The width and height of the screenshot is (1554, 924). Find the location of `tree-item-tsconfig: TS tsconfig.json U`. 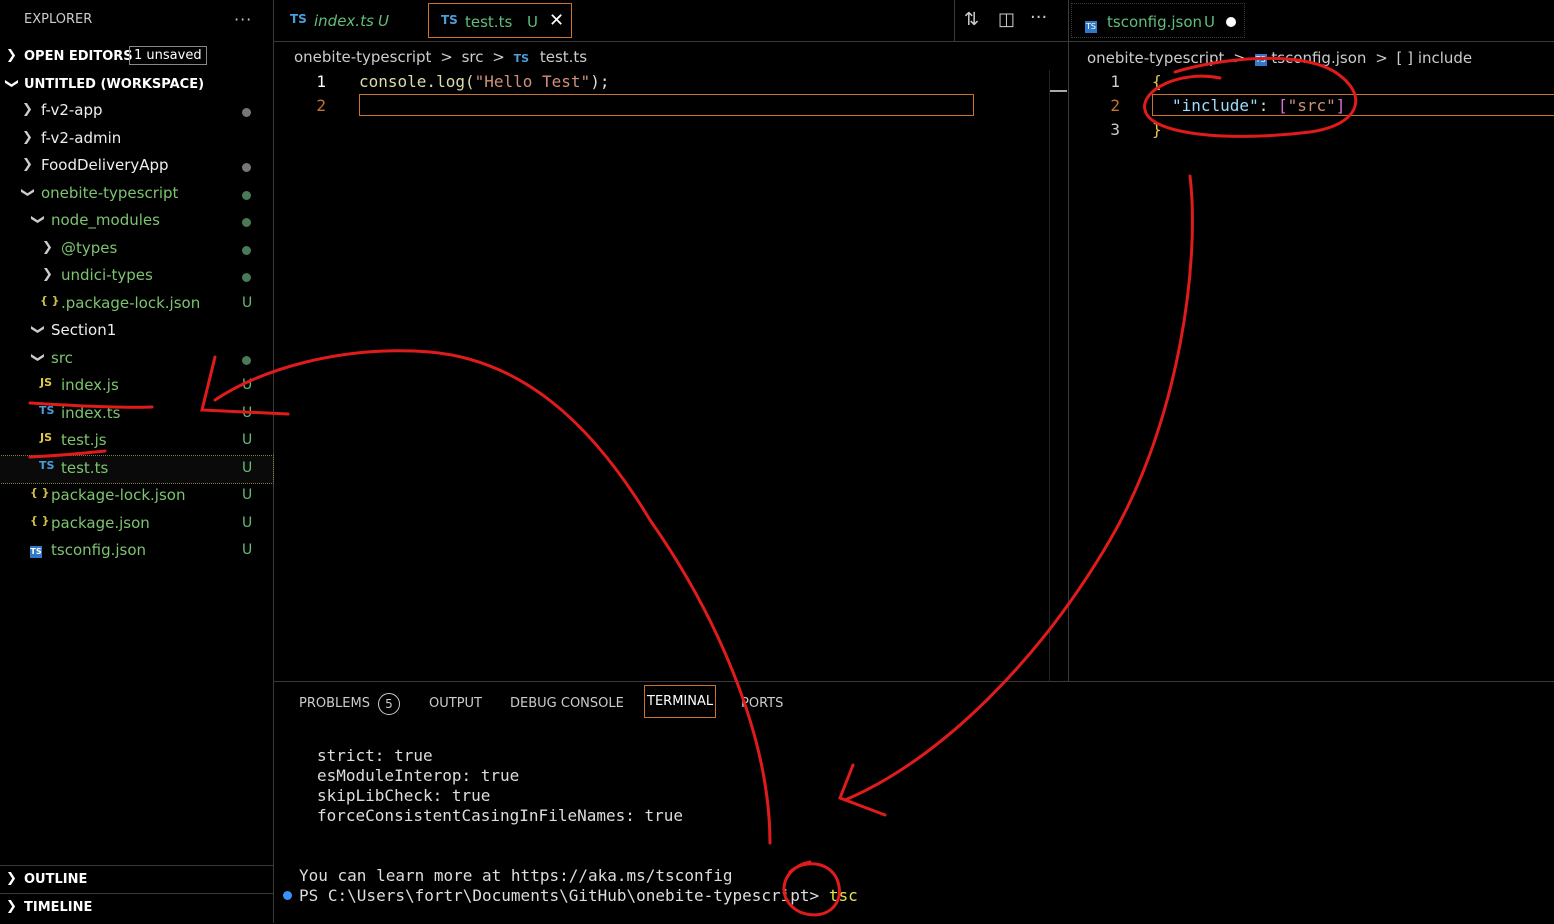

tree-item-tsconfig: TS tsconfig.json U is located at coordinates (136, 551).